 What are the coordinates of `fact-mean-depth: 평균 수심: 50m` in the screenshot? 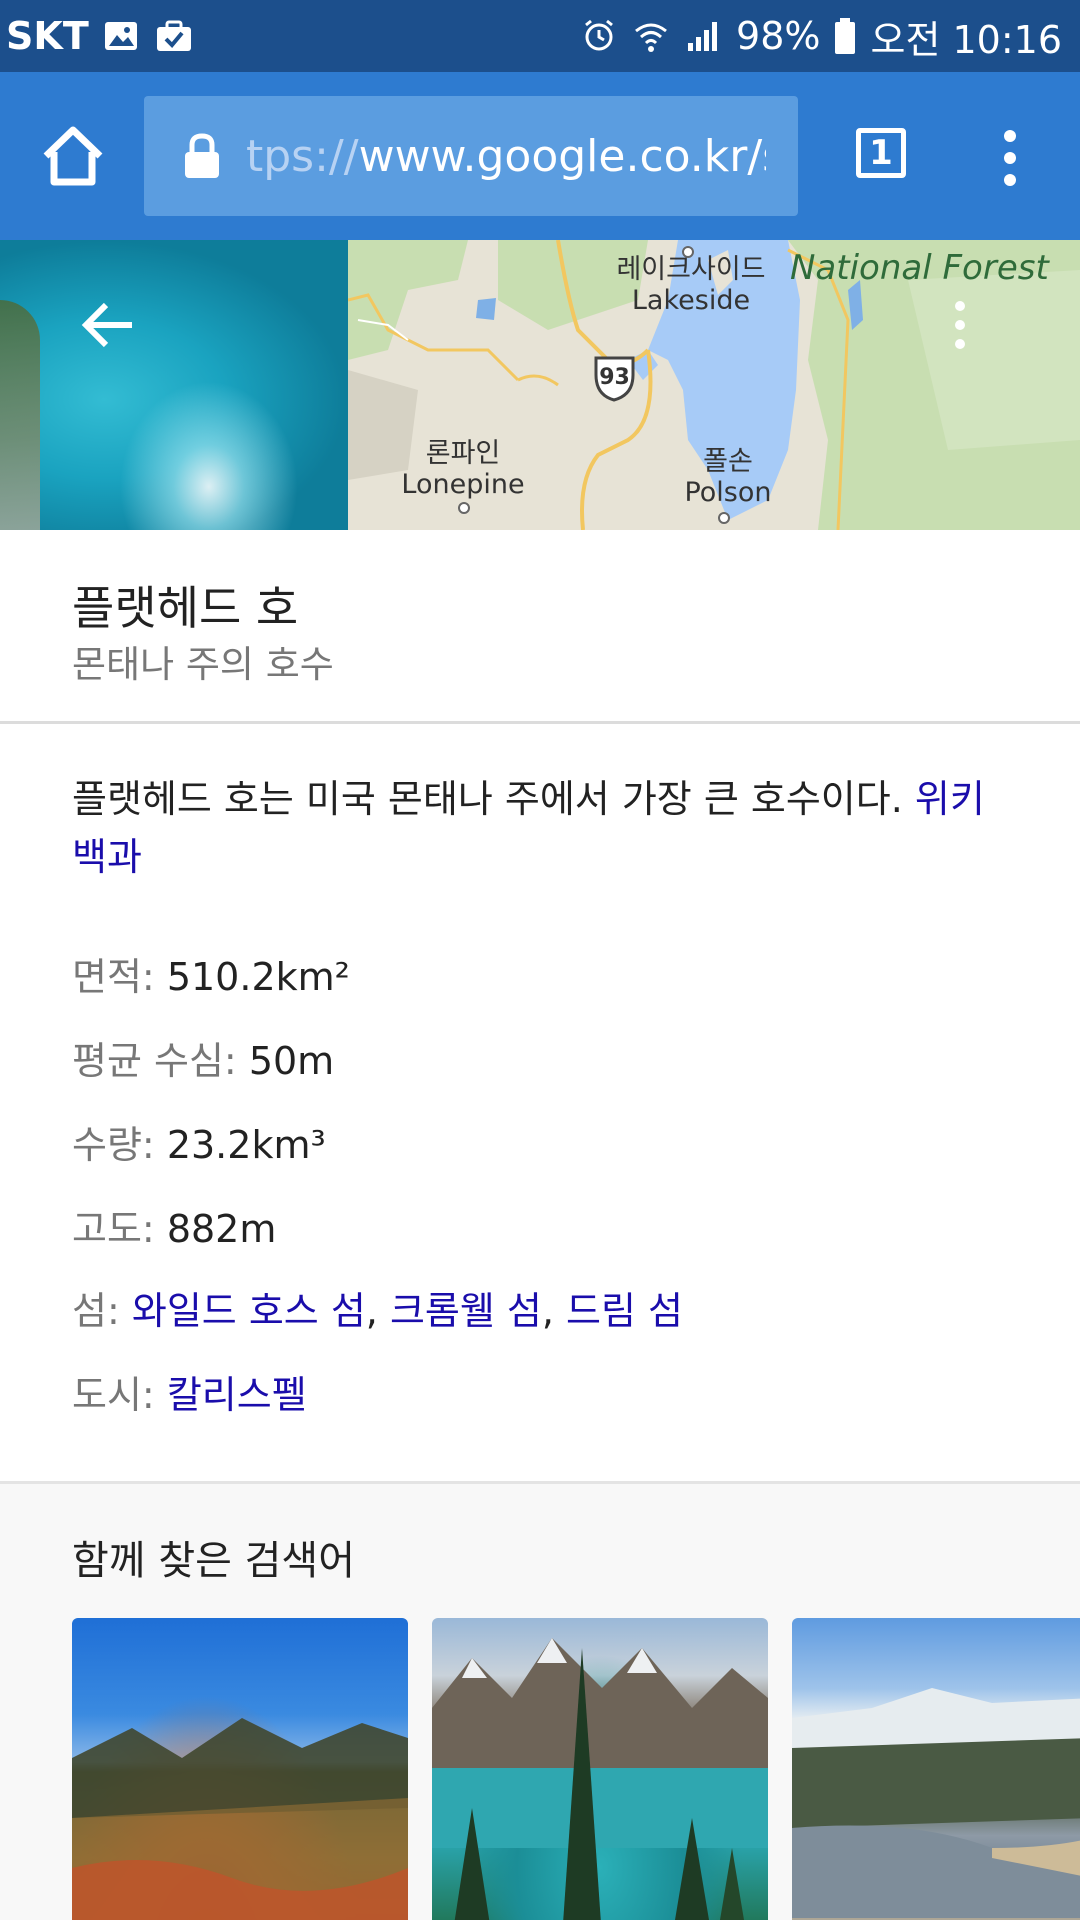 It's located at (203, 1057).